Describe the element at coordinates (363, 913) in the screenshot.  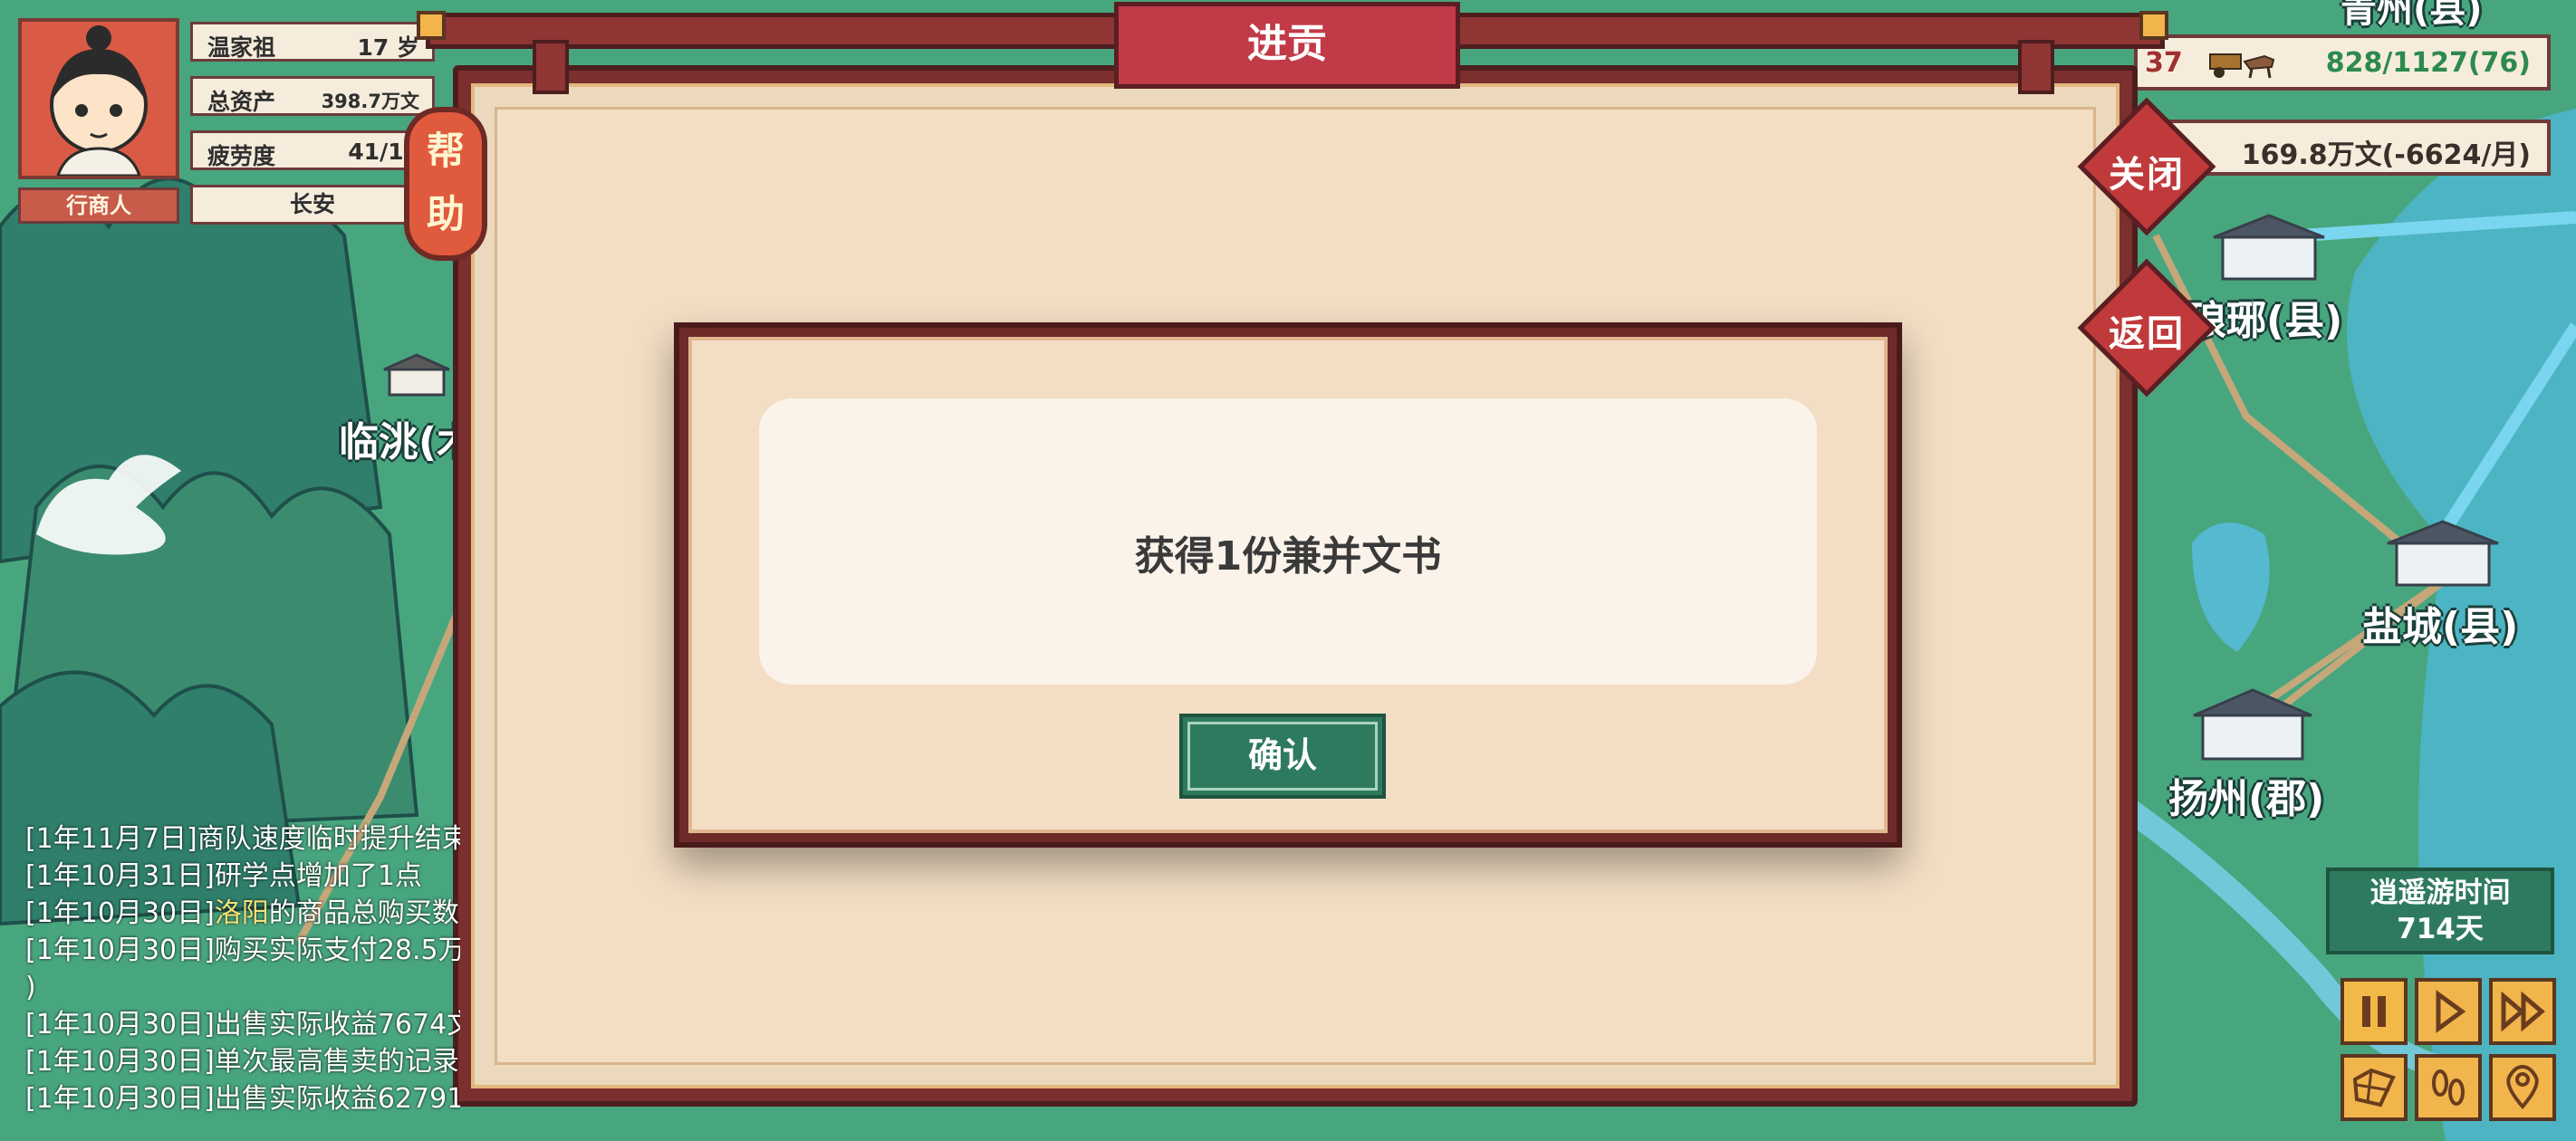
I see `log-text: 的商品总购买数` at that location.